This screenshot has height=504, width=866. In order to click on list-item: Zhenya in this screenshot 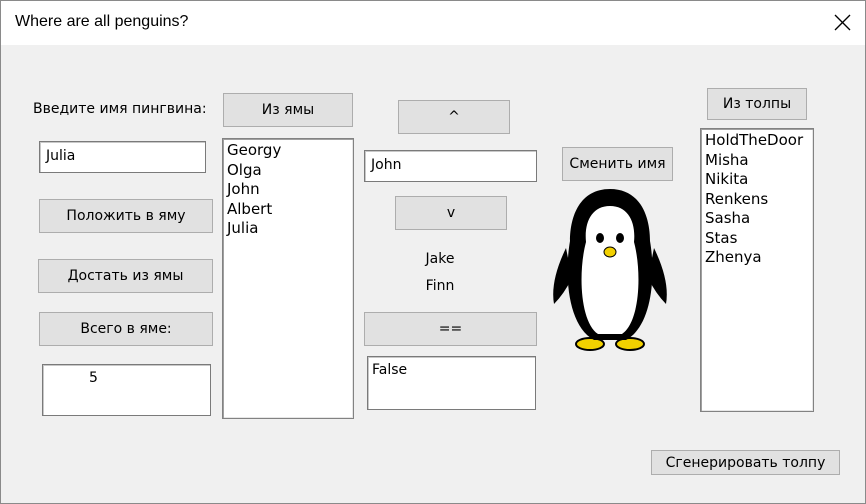, I will do `click(759, 258)`.